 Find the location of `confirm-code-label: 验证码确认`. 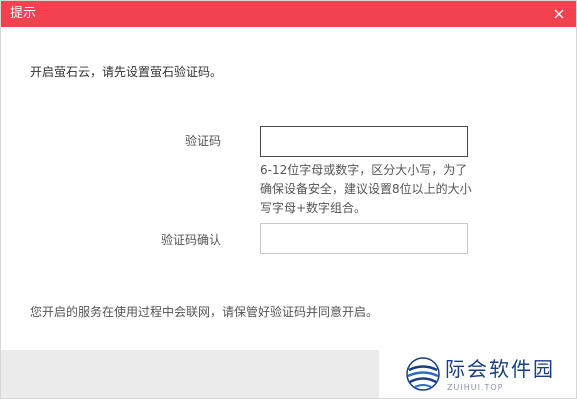

confirm-code-label: 验证码确认 is located at coordinates (190, 240).